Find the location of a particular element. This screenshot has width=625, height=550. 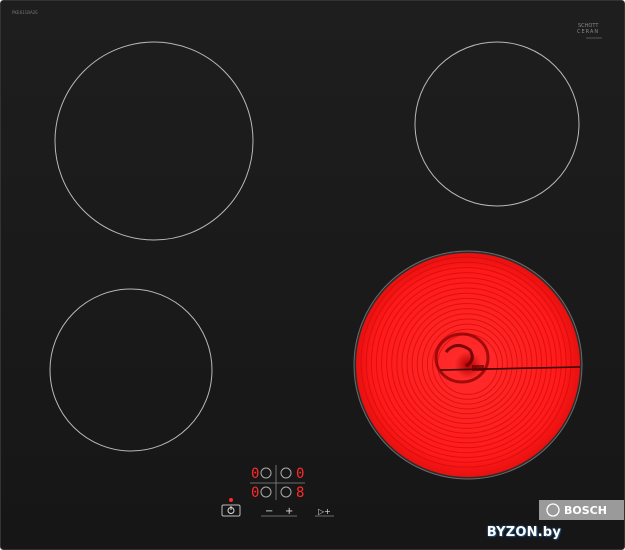

minus-button: − is located at coordinates (269, 511).